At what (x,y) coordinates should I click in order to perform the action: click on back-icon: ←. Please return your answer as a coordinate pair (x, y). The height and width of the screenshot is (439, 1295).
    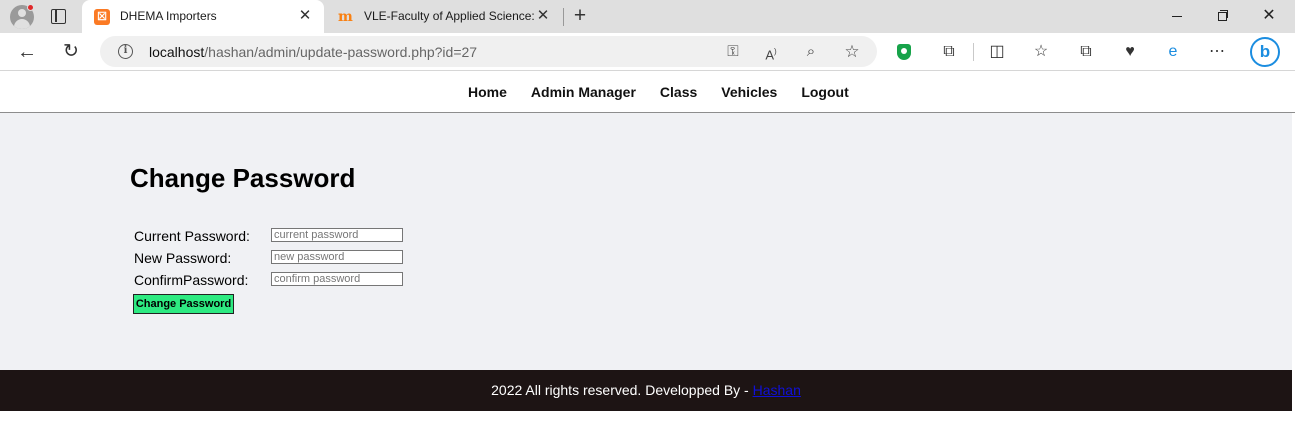
    Looking at the image, I should click on (27, 52).